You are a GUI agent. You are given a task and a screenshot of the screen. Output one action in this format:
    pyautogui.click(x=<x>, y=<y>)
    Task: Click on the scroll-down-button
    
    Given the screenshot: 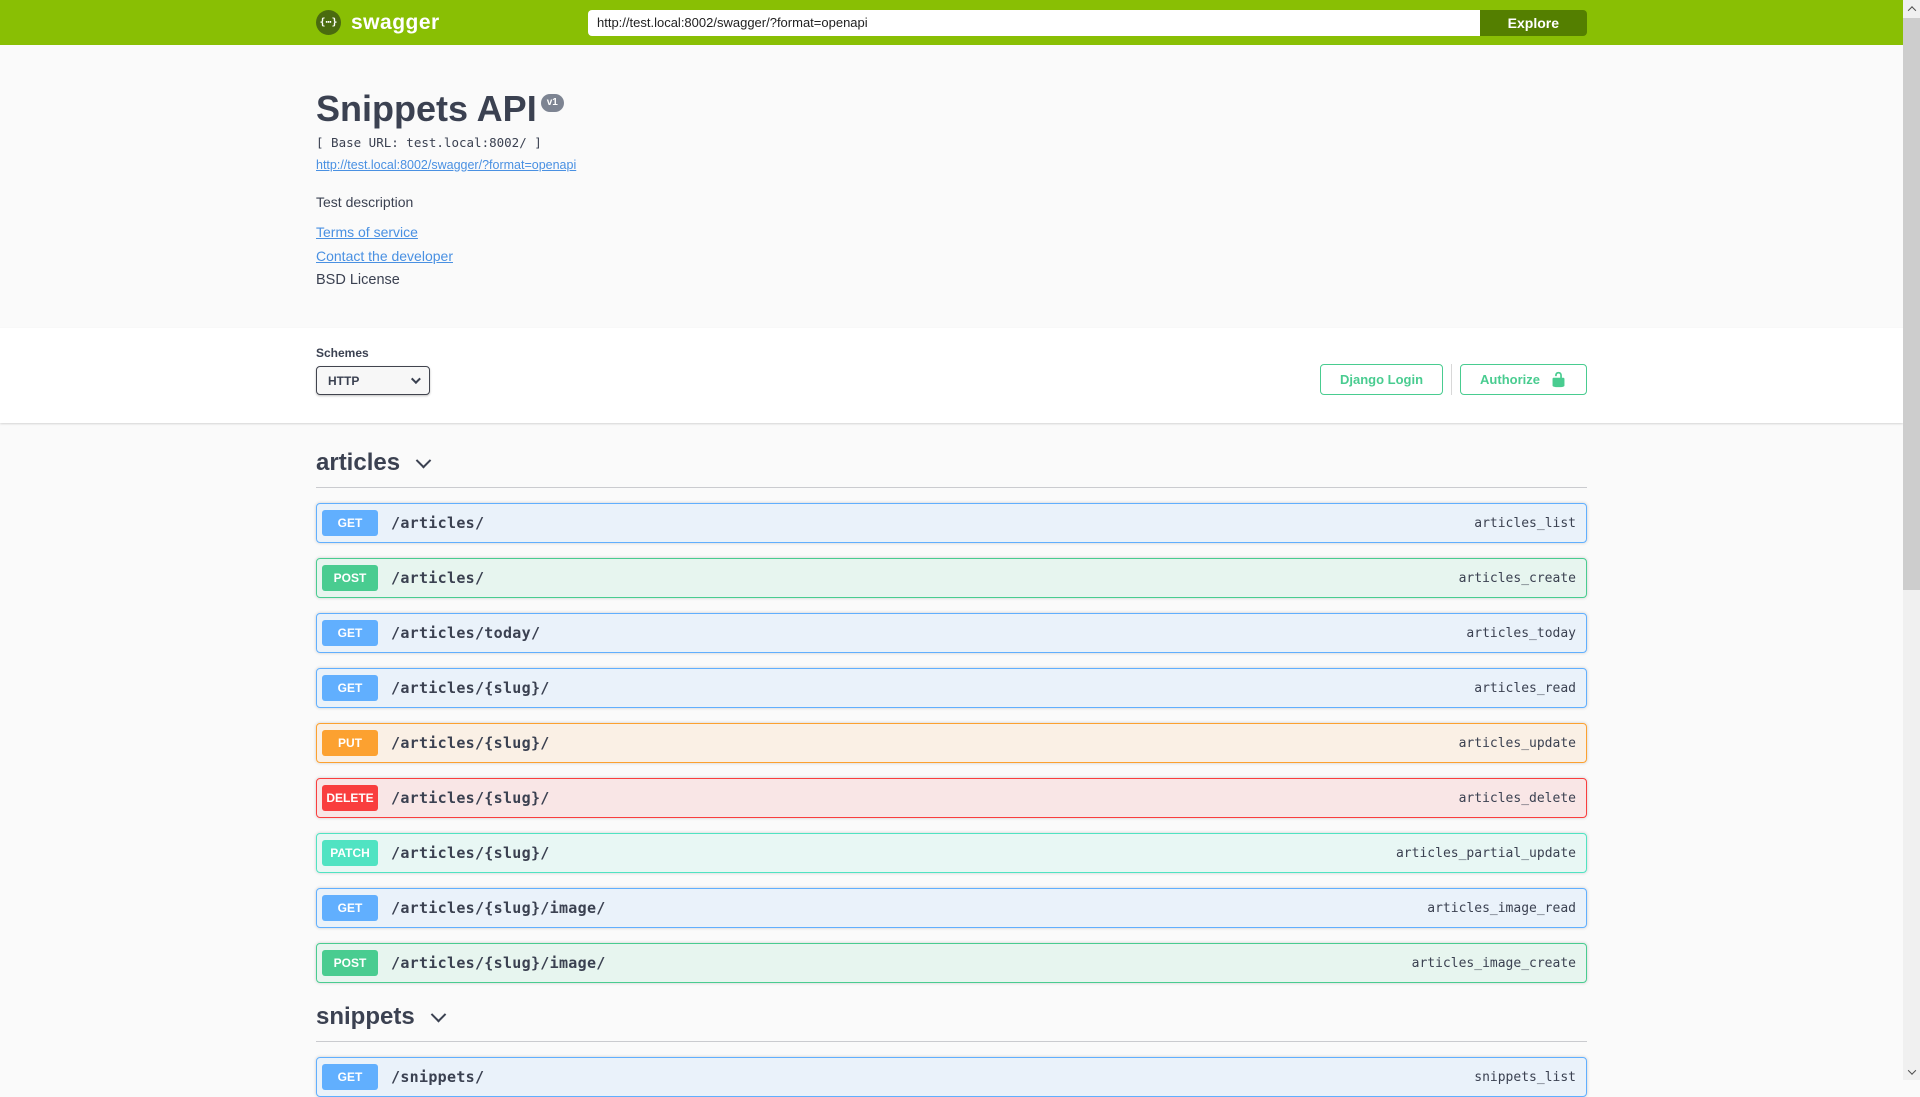 What is the action you would take?
    pyautogui.click(x=1911, y=1071)
    